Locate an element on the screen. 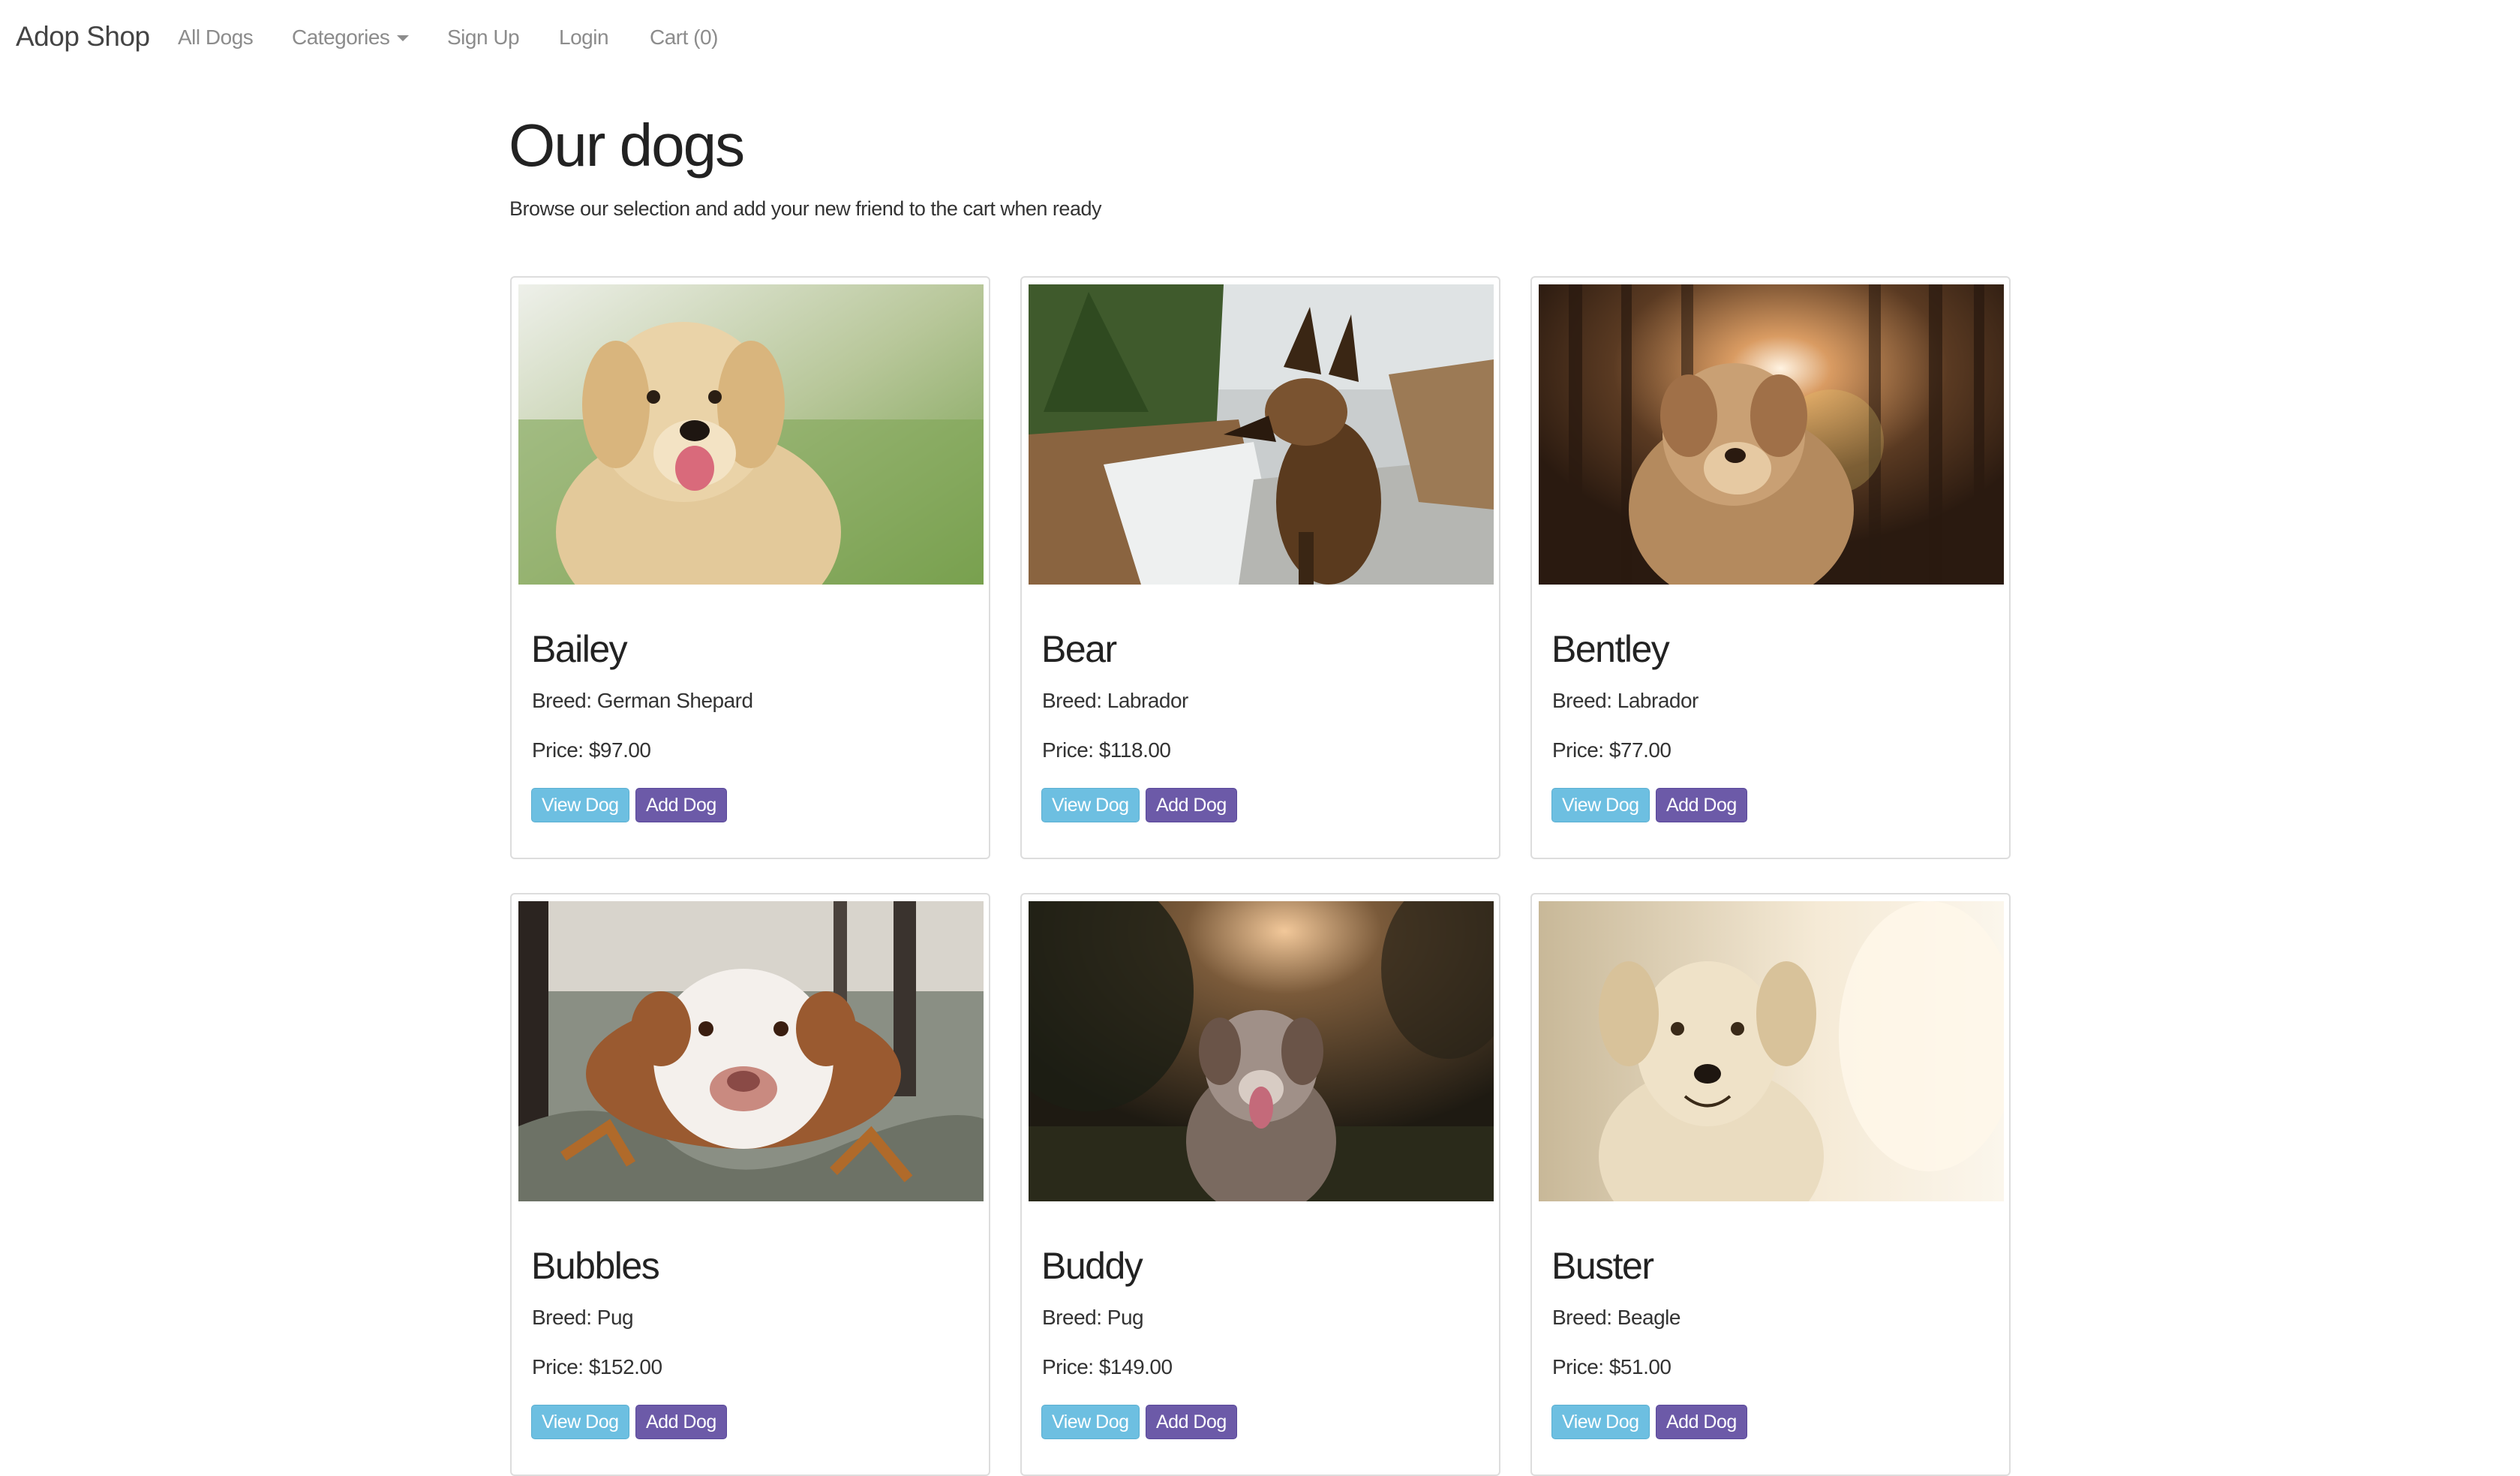 Image resolution: width=2520 pixels, height=1476 pixels. nav-cart: Cart (0) is located at coordinates (684, 38).